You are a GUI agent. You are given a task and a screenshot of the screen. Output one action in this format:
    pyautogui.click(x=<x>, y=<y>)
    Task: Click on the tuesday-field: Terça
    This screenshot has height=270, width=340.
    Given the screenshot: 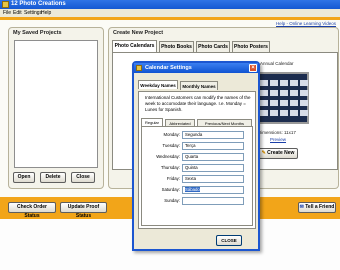 What is the action you would take?
    pyautogui.click(x=213, y=146)
    